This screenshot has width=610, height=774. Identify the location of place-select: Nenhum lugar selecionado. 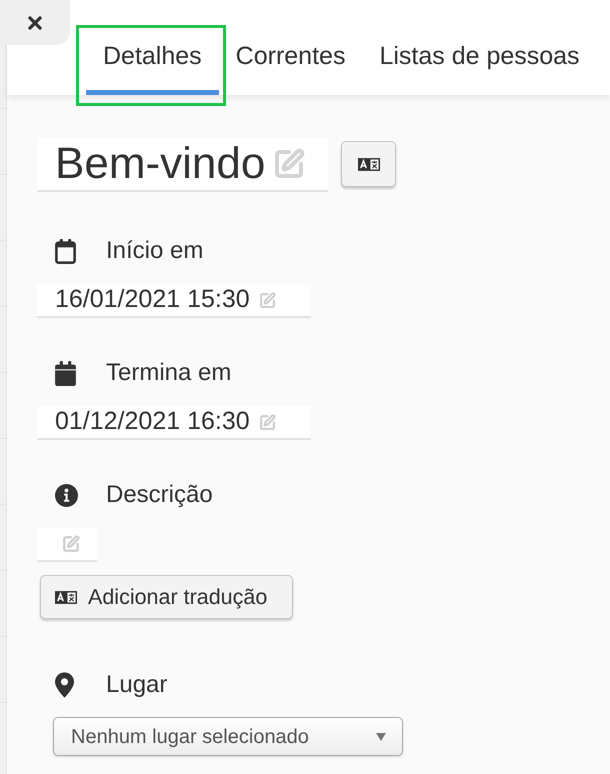
(228, 736).